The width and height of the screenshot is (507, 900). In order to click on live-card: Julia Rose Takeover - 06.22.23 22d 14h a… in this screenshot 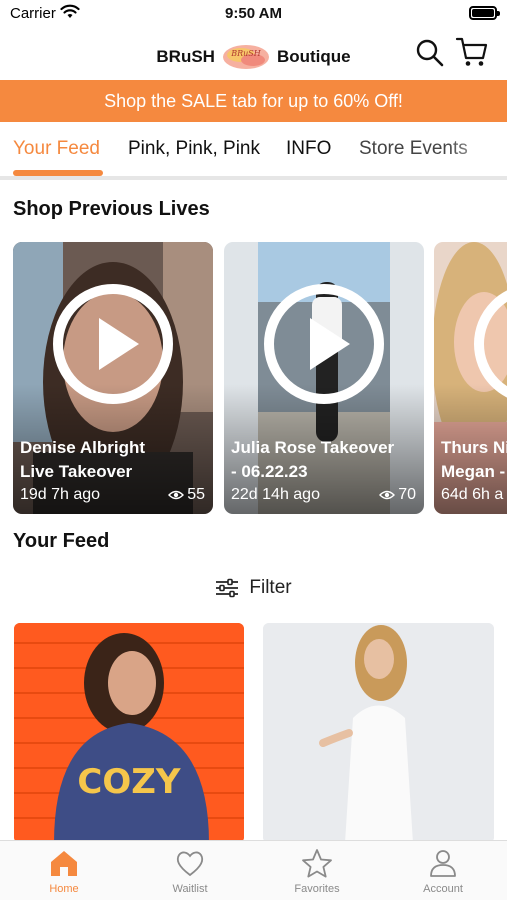, I will do `click(324, 378)`.